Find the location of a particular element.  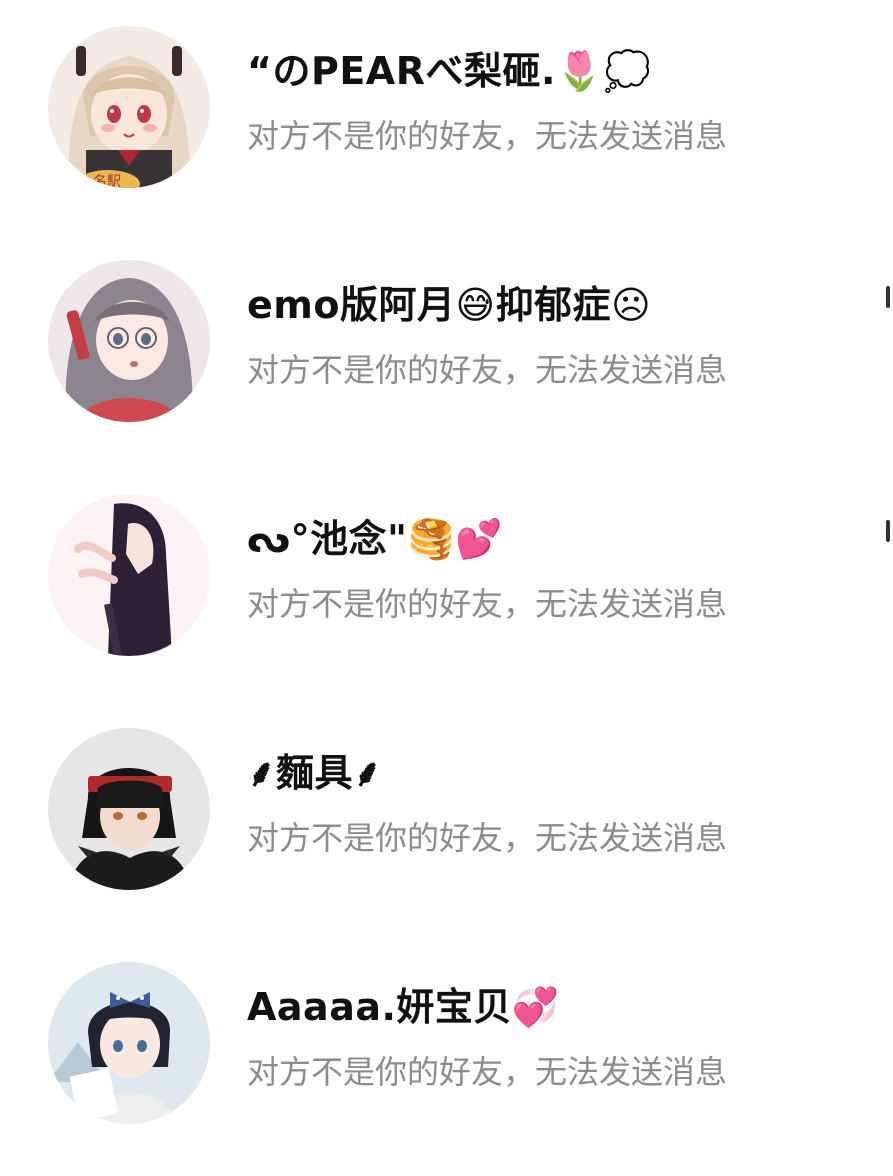

contact-name: emo版阿月😅抑郁症☹ is located at coordinates (449, 305).